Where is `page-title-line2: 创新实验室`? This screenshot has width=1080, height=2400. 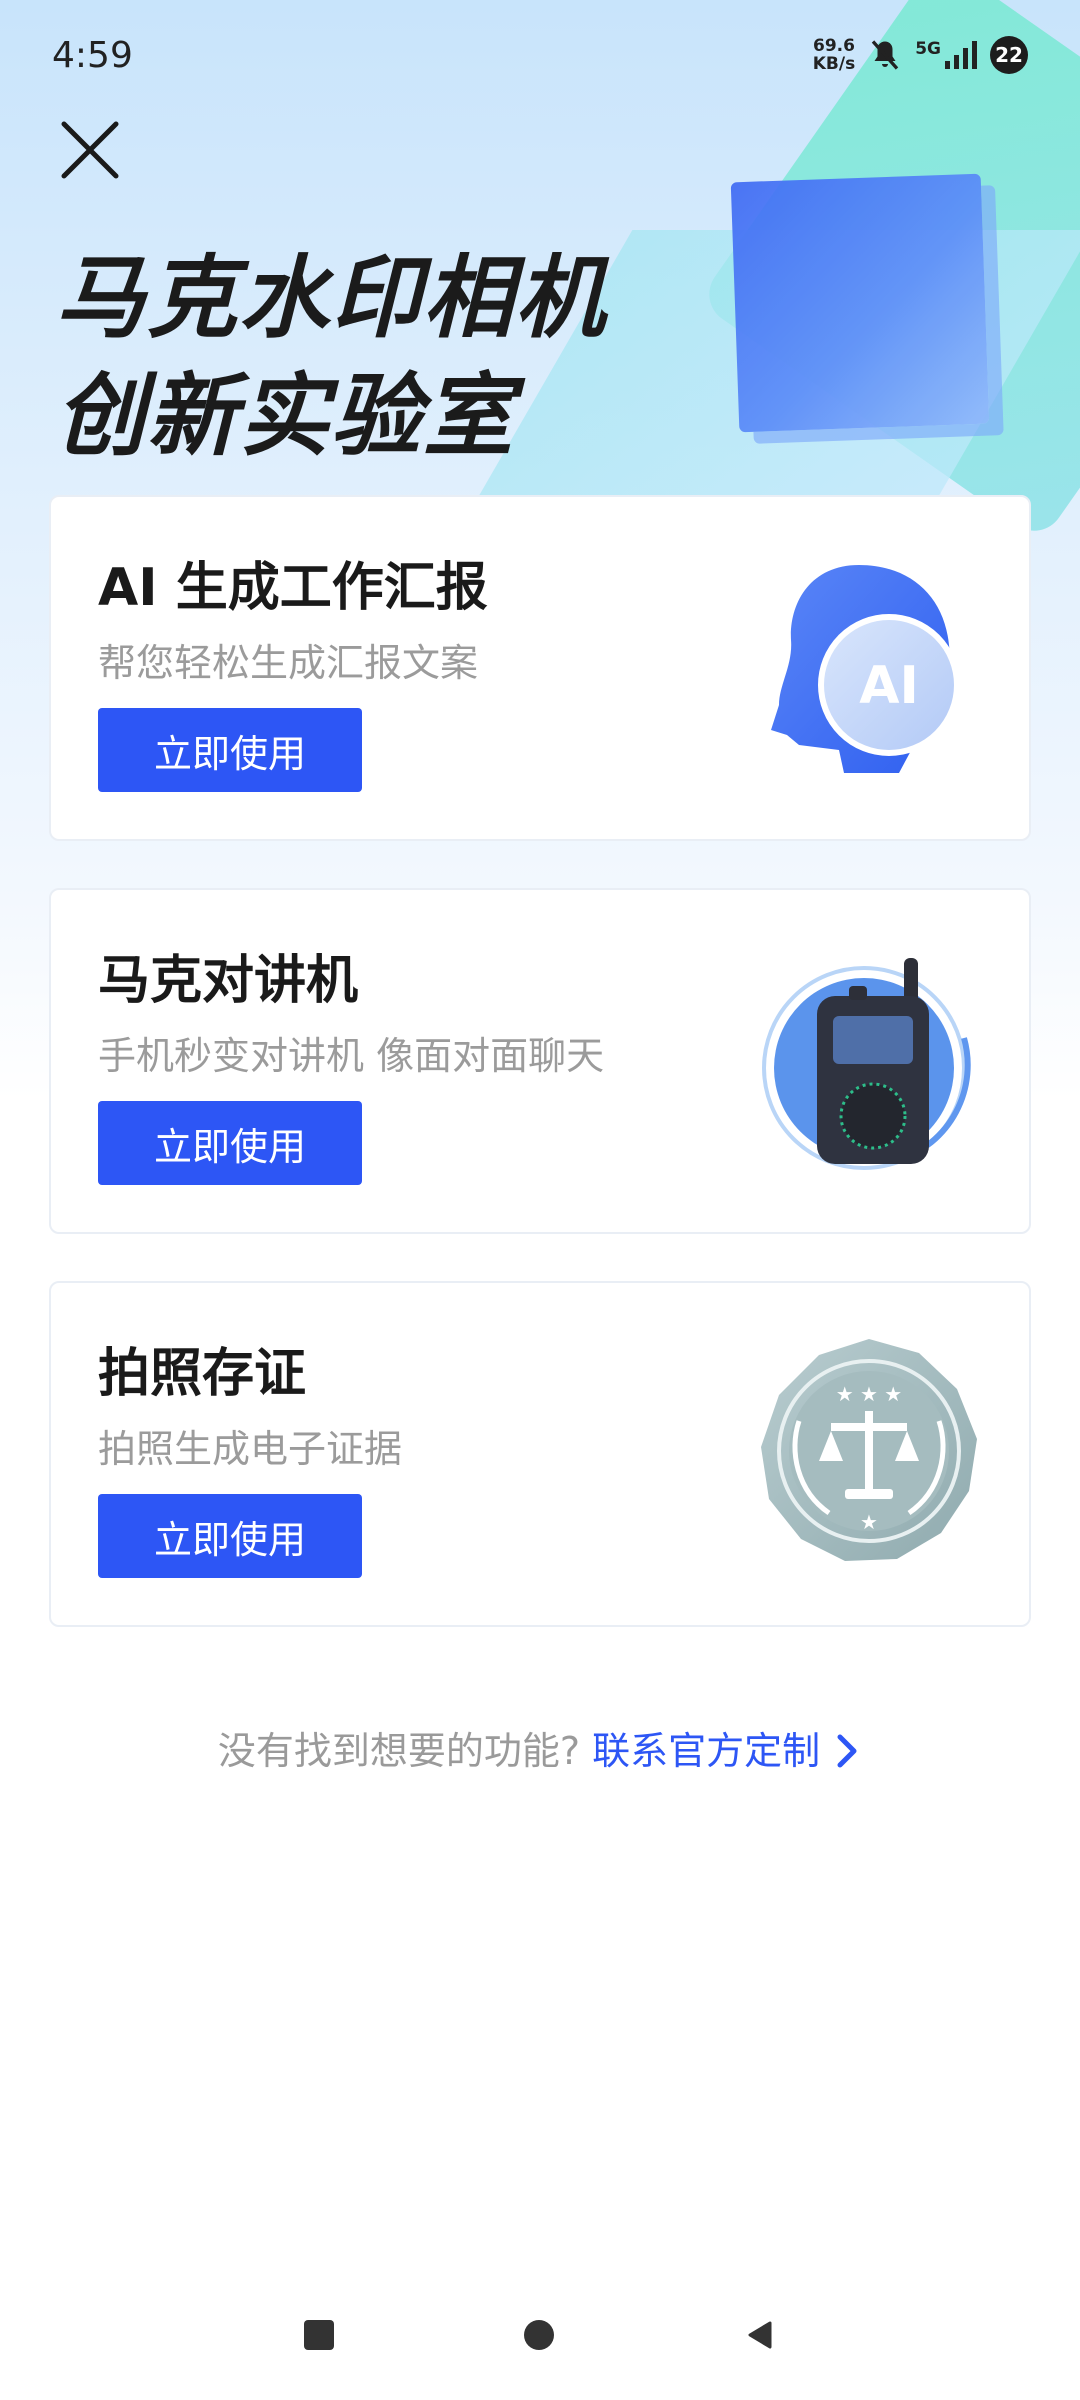
page-title-line2: 创新实验室 is located at coordinates (285, 416).